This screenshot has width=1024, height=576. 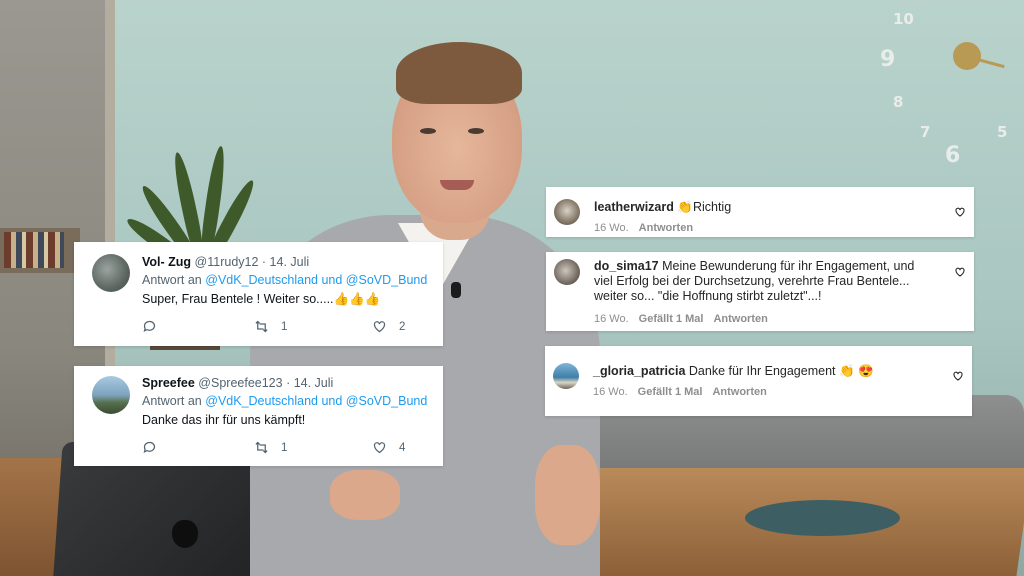 What do you see at coordinates (402, 326) in the screenshot?
I see `like-count: 2` at bounding box center [402, 326].